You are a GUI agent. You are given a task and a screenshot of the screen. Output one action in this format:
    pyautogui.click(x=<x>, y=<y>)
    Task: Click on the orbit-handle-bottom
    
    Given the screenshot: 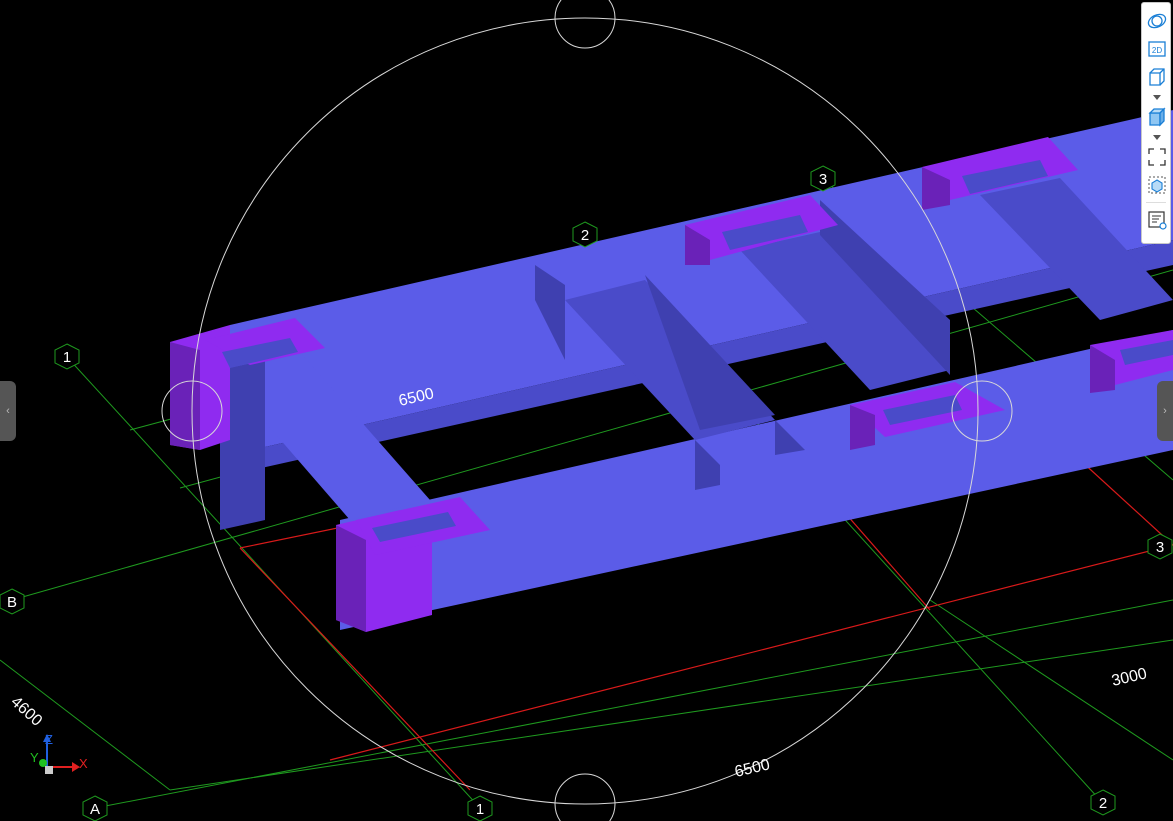 What is the action you would take?
    pyautogui.click(x=585, y=797)
    